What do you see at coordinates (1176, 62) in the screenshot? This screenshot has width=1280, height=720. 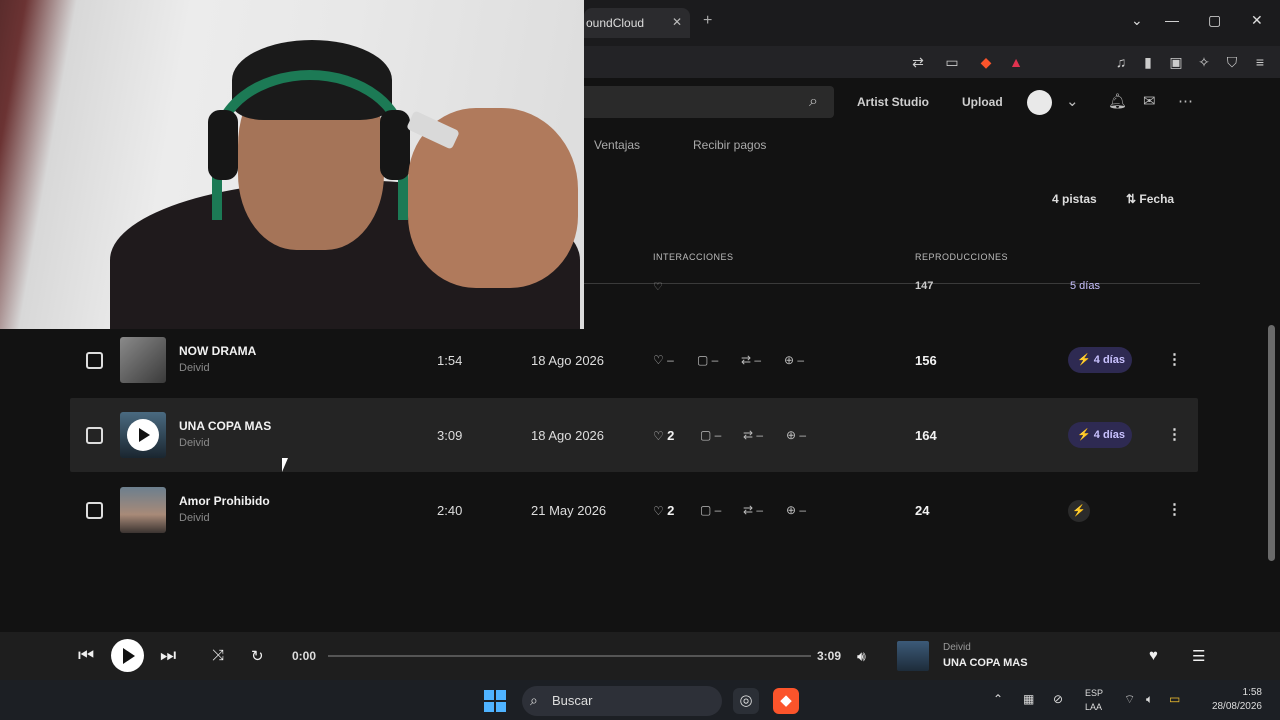 I see `wallet-icon: ▣` at bounding box center [1176, 62].